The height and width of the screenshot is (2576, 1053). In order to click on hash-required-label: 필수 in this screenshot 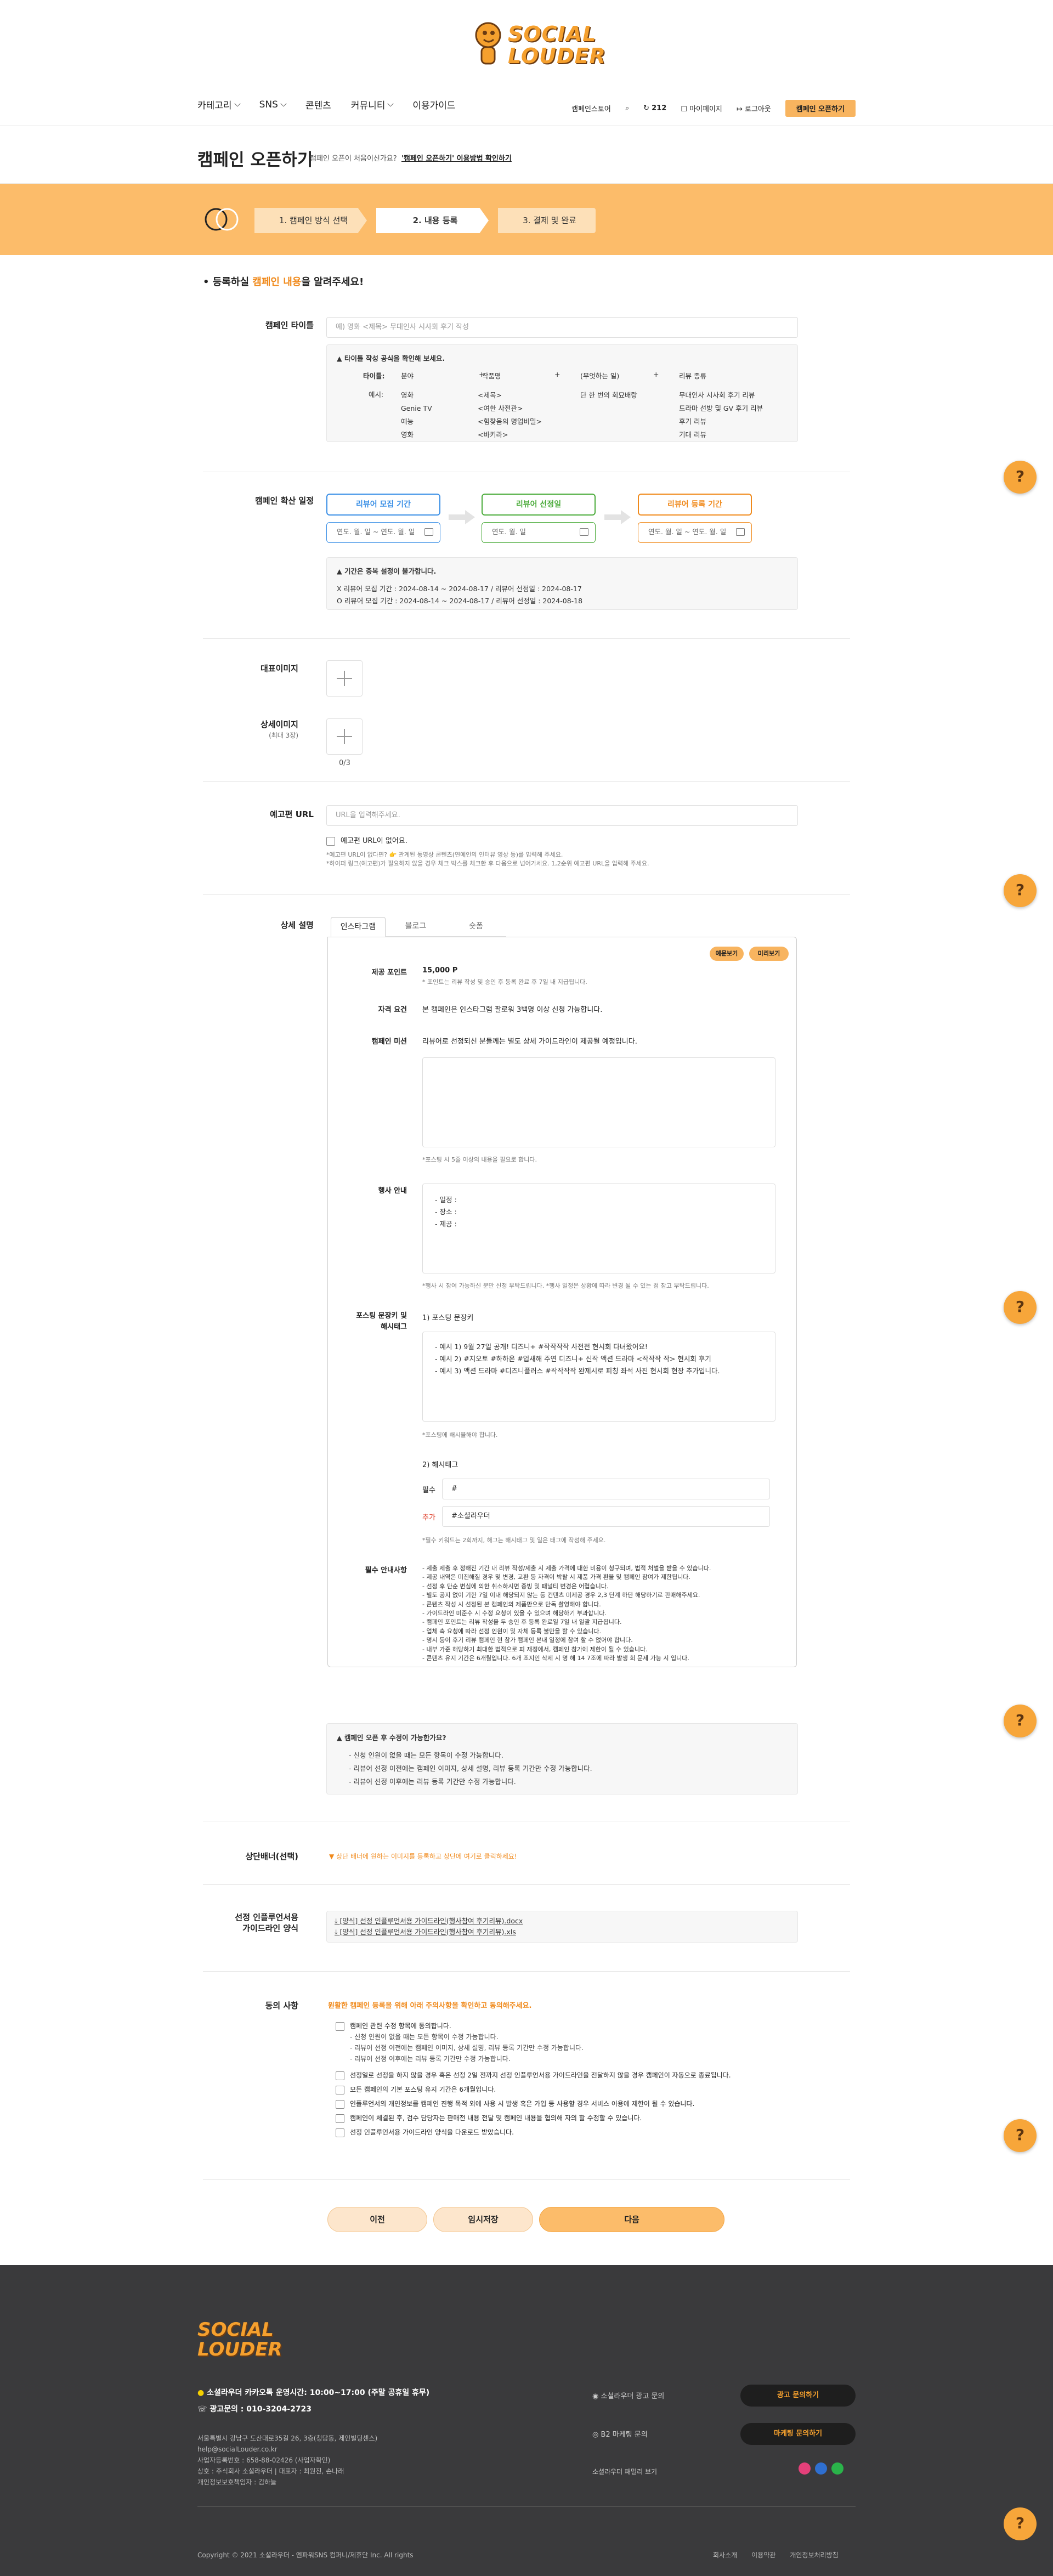, I will do `click(429, 1490)`.